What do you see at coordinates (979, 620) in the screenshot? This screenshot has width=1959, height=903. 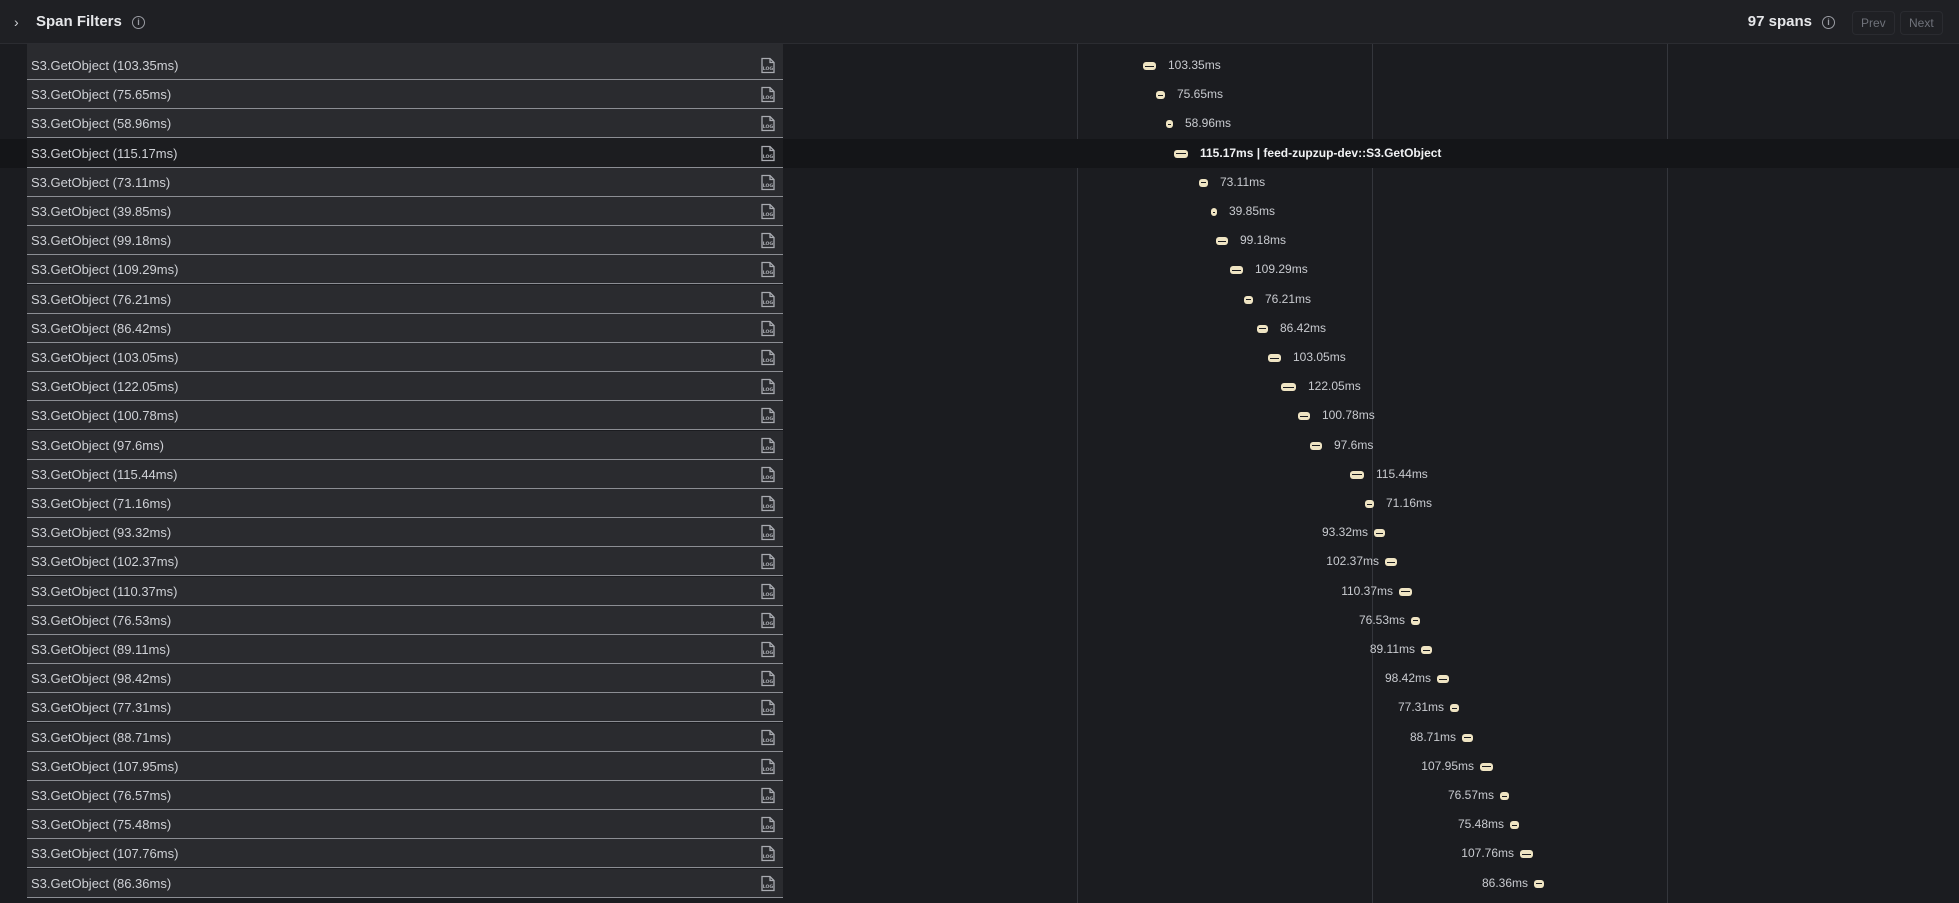 I see `span-row: S3.GetObject (76.53ms) LOG 76.53ms` at bounding box center [979, 620].